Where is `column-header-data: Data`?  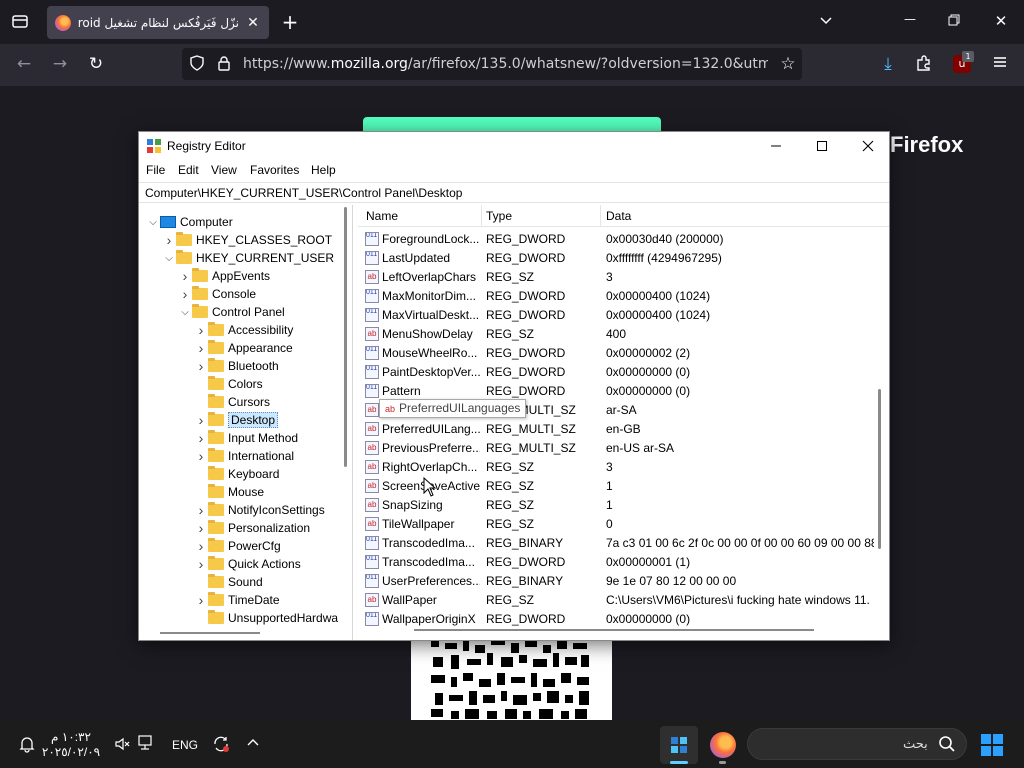 column-header-data: Data is located at coordinates (618, 216).